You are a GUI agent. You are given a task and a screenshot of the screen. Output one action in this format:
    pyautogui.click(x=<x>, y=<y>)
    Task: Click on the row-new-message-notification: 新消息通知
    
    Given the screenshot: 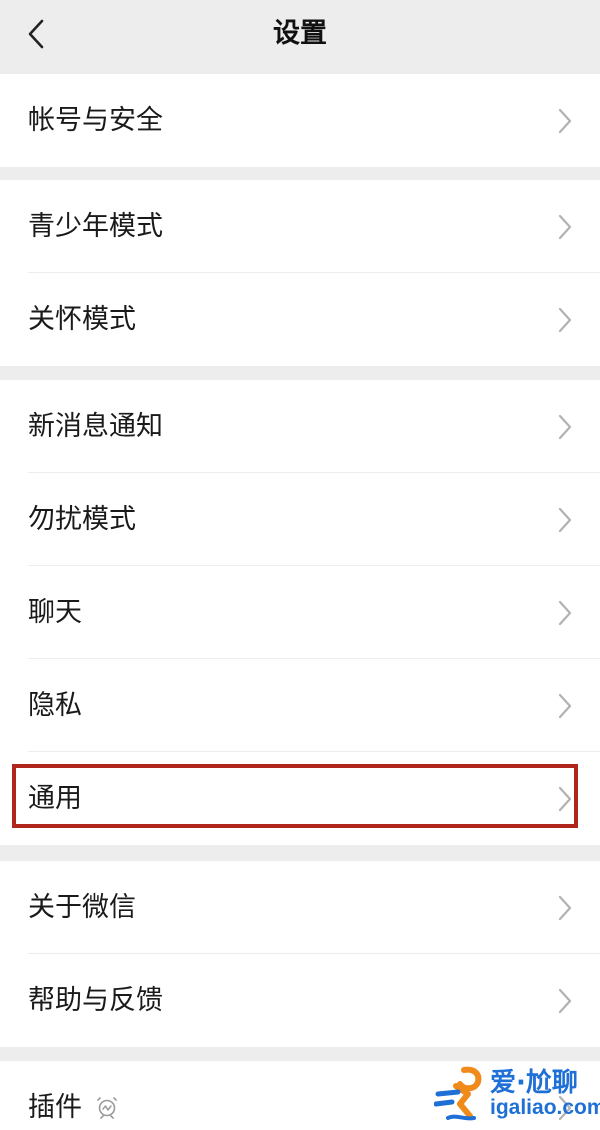 What is the action you would take?
    pyautogui.click(x=300, y=426)
    